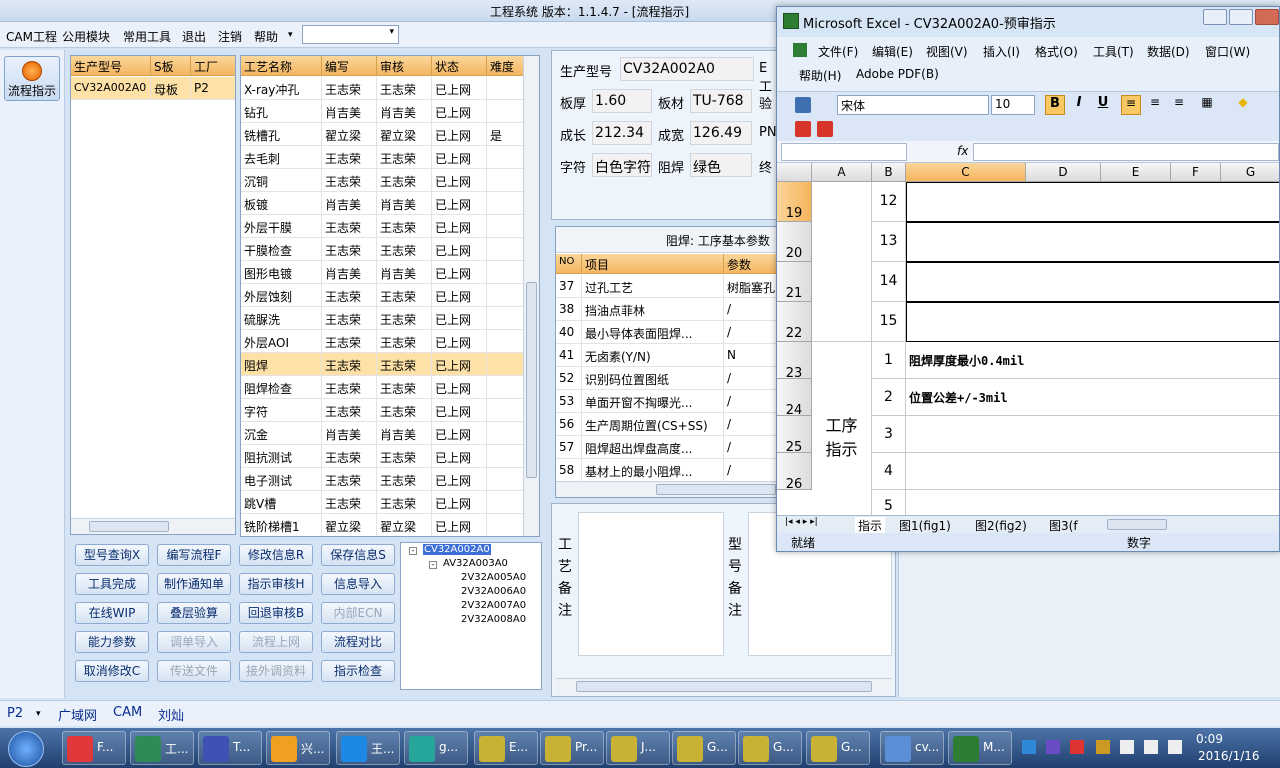  Describe the element at coordinates (281, 272) in the screenshot. I see `process-cell: 图形电镀` at that location.